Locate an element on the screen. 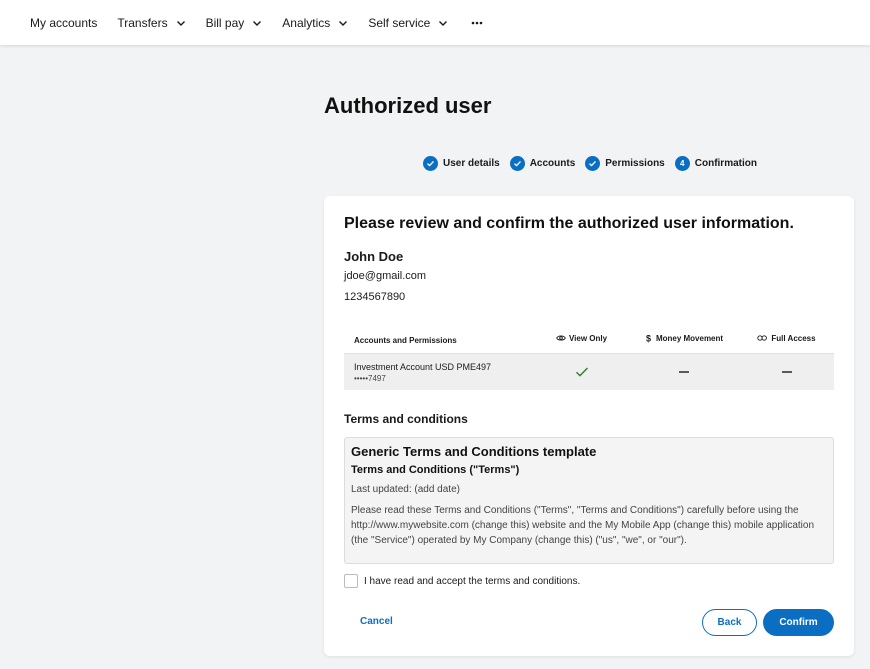 Image resolution: width=870 pixels, height=669 pixels. step-confirmation: 4 Confirmation is located at coordinates (715, 163).